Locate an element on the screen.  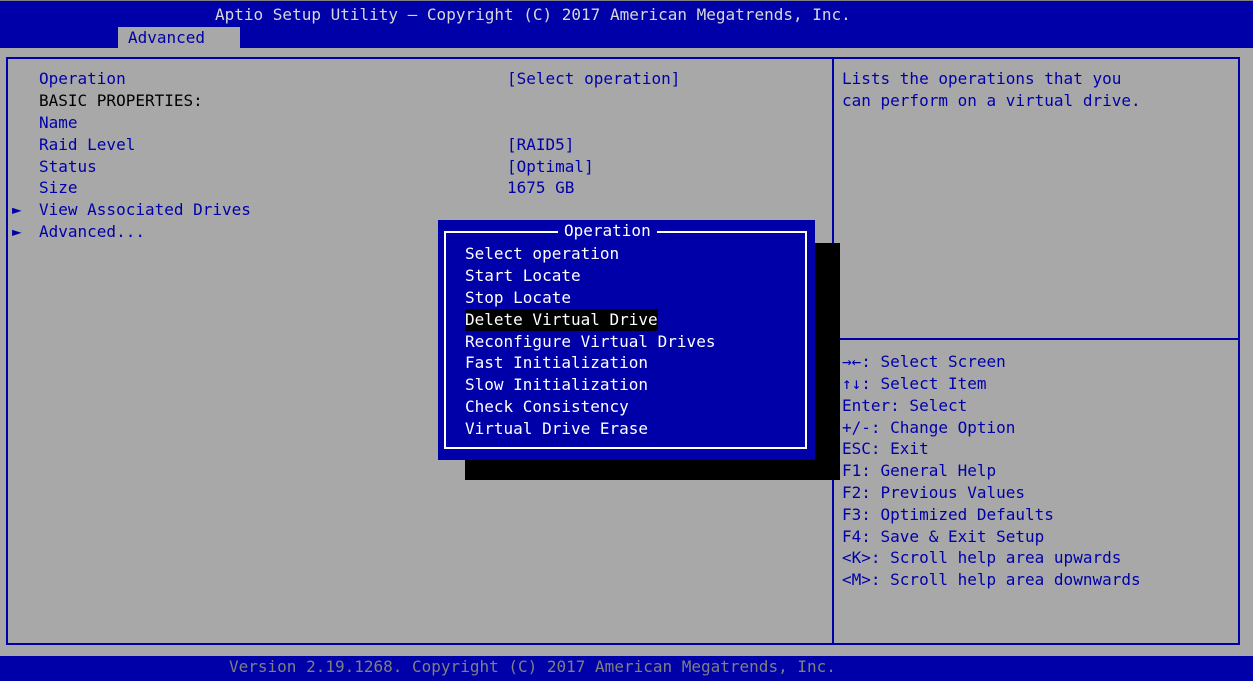
help-description-line-2: can perform on a virtual drive. is located at coordinates (991, 100).